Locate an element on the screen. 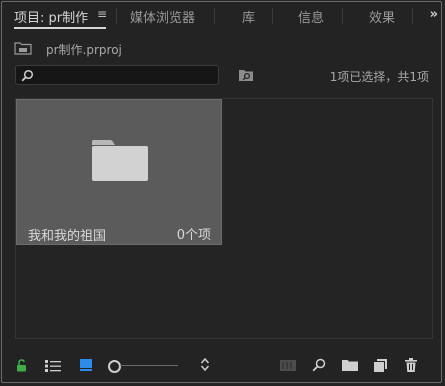 The width and height of the screenshot is (445, 386). search-icon is located at coordinates (27, 75).